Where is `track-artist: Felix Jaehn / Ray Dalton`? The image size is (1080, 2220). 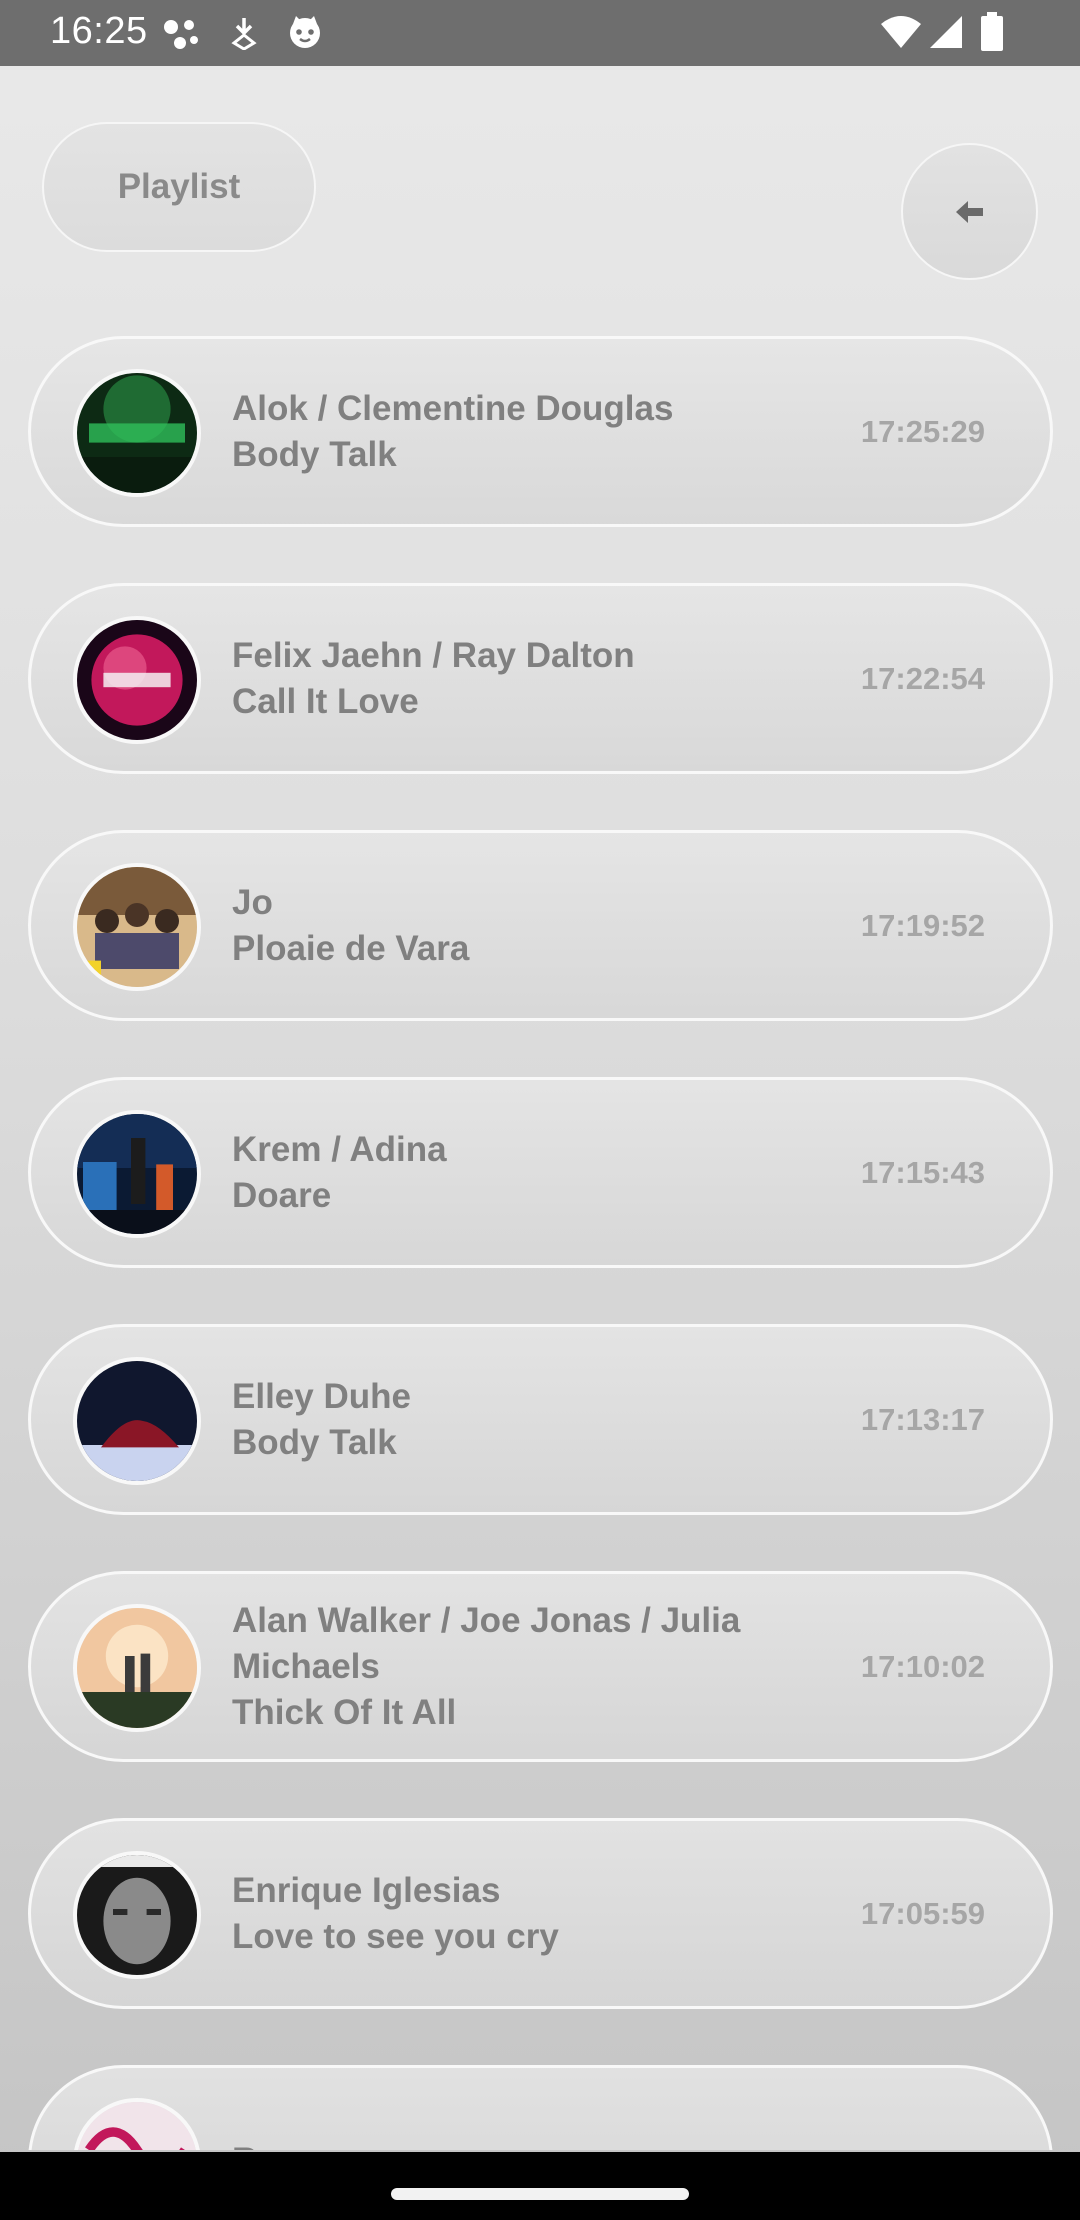 track-artist: Felix Jaehn / Ray Dalton is located at coordinates (433, 655).